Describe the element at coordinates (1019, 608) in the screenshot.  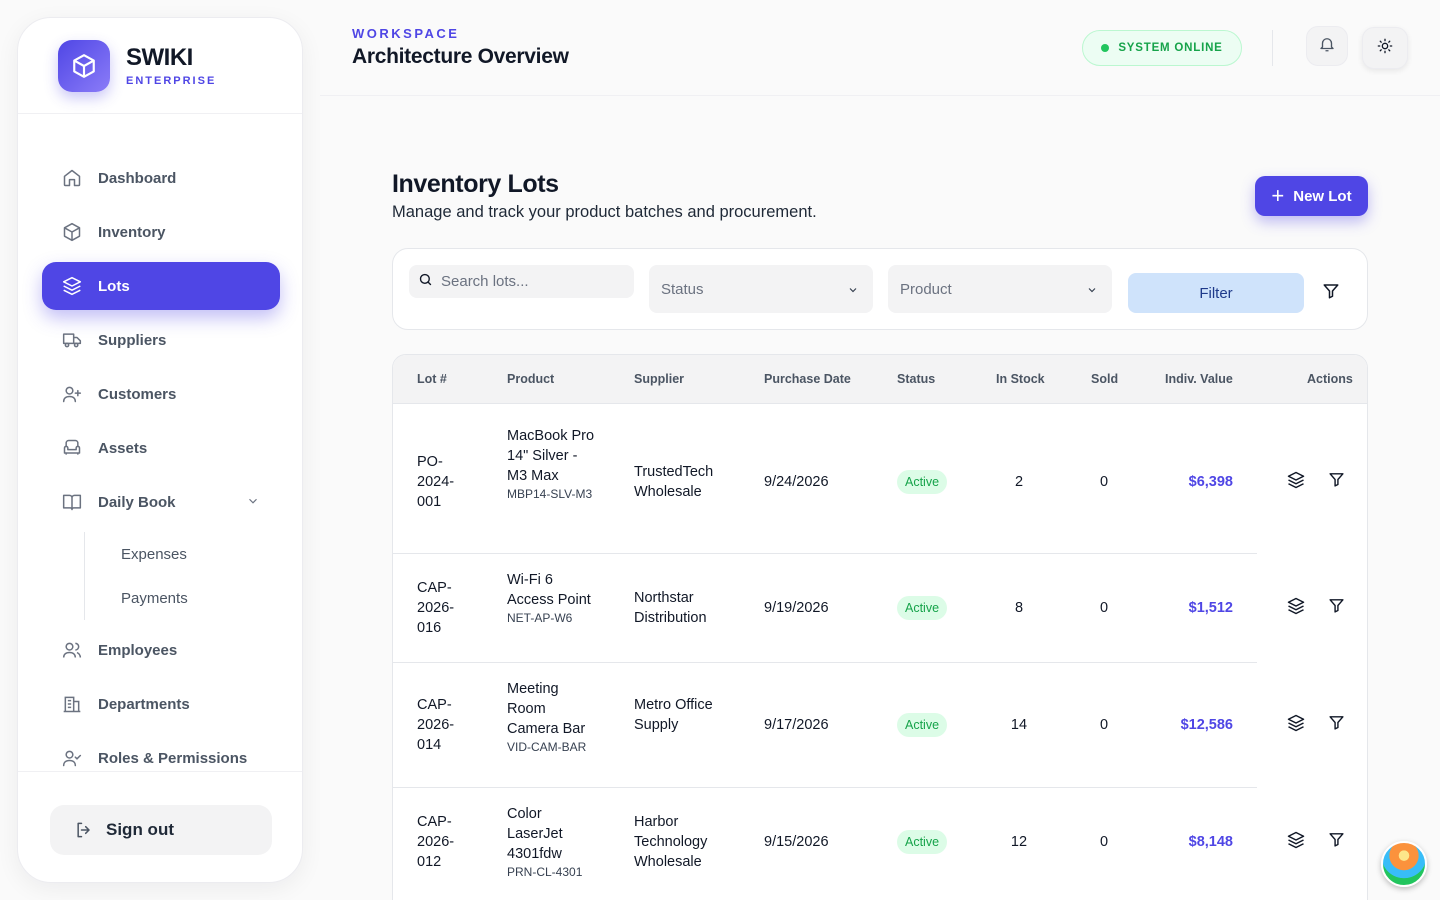
I see `in-stock-count: 8` at that location.